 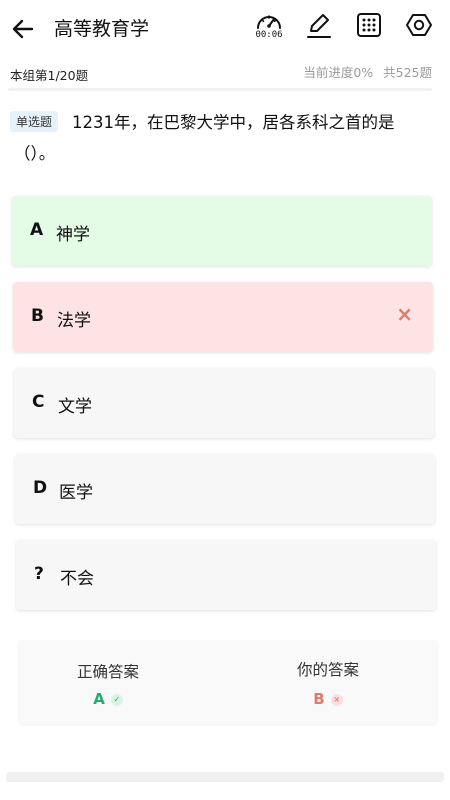 I want to click on option-letter: A, so click(x=37, y=230).